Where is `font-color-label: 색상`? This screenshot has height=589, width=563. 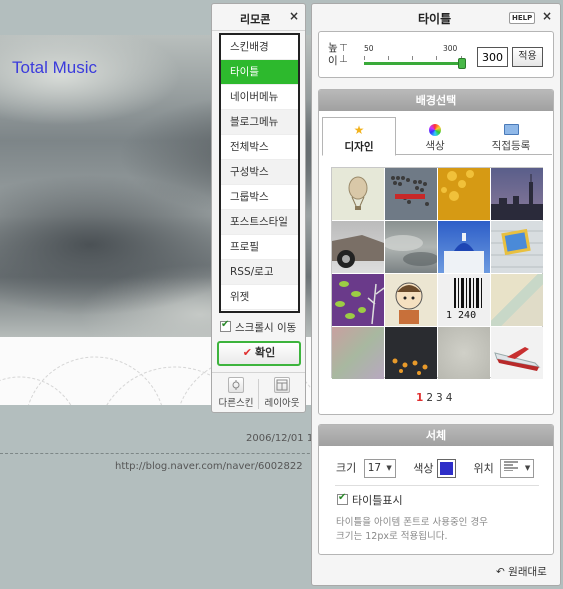
font-color-label: 색상 is located at coordinates (423, 468).